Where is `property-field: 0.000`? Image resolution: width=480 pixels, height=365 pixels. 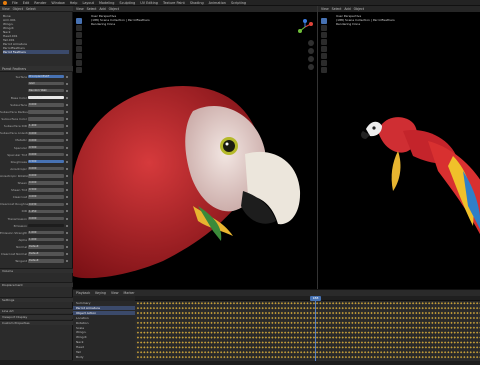 property-field: 0.000 is located at coordinates (46, 218).